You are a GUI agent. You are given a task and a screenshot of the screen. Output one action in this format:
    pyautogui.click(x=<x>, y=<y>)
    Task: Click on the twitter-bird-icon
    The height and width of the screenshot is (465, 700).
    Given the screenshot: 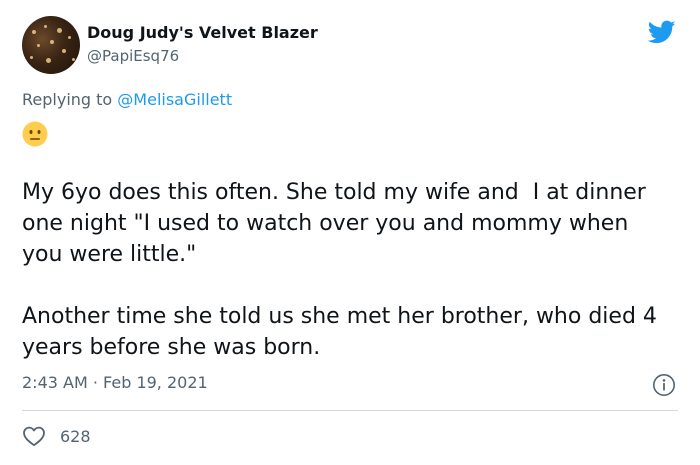 What is the action you would take?
    pyautogui.click(x=662, y=32)
    